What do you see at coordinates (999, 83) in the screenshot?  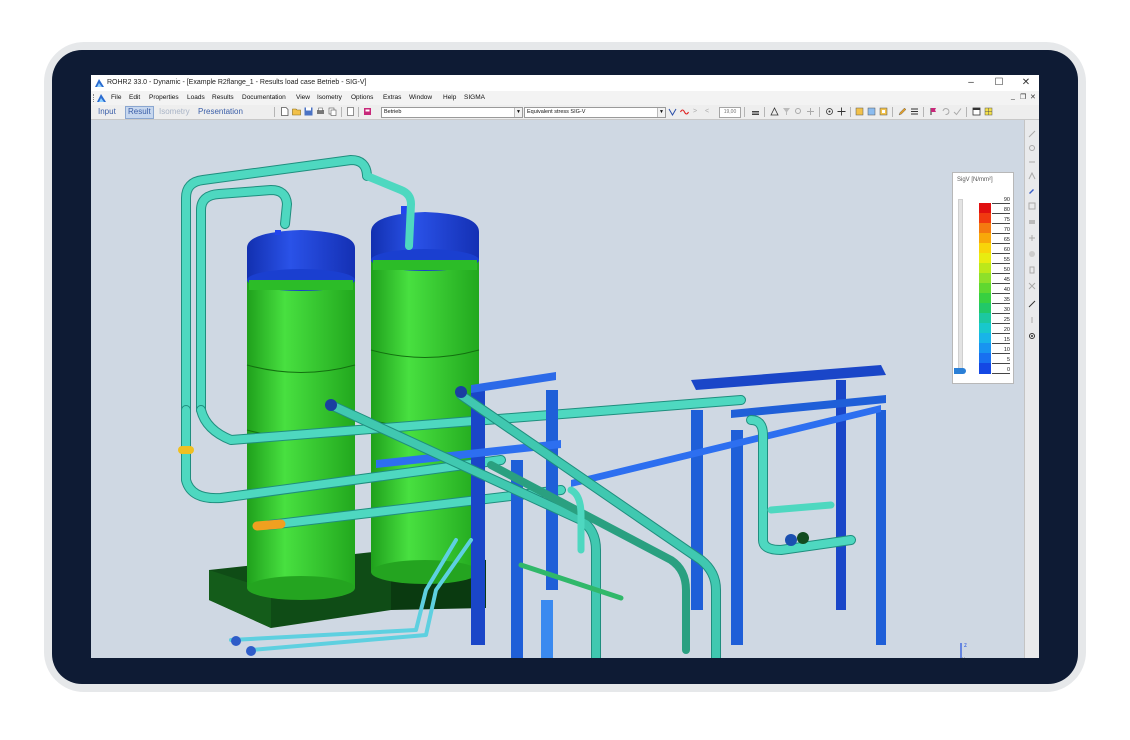 I see `maximize-button: ☐` at bounding box center [999, 83].